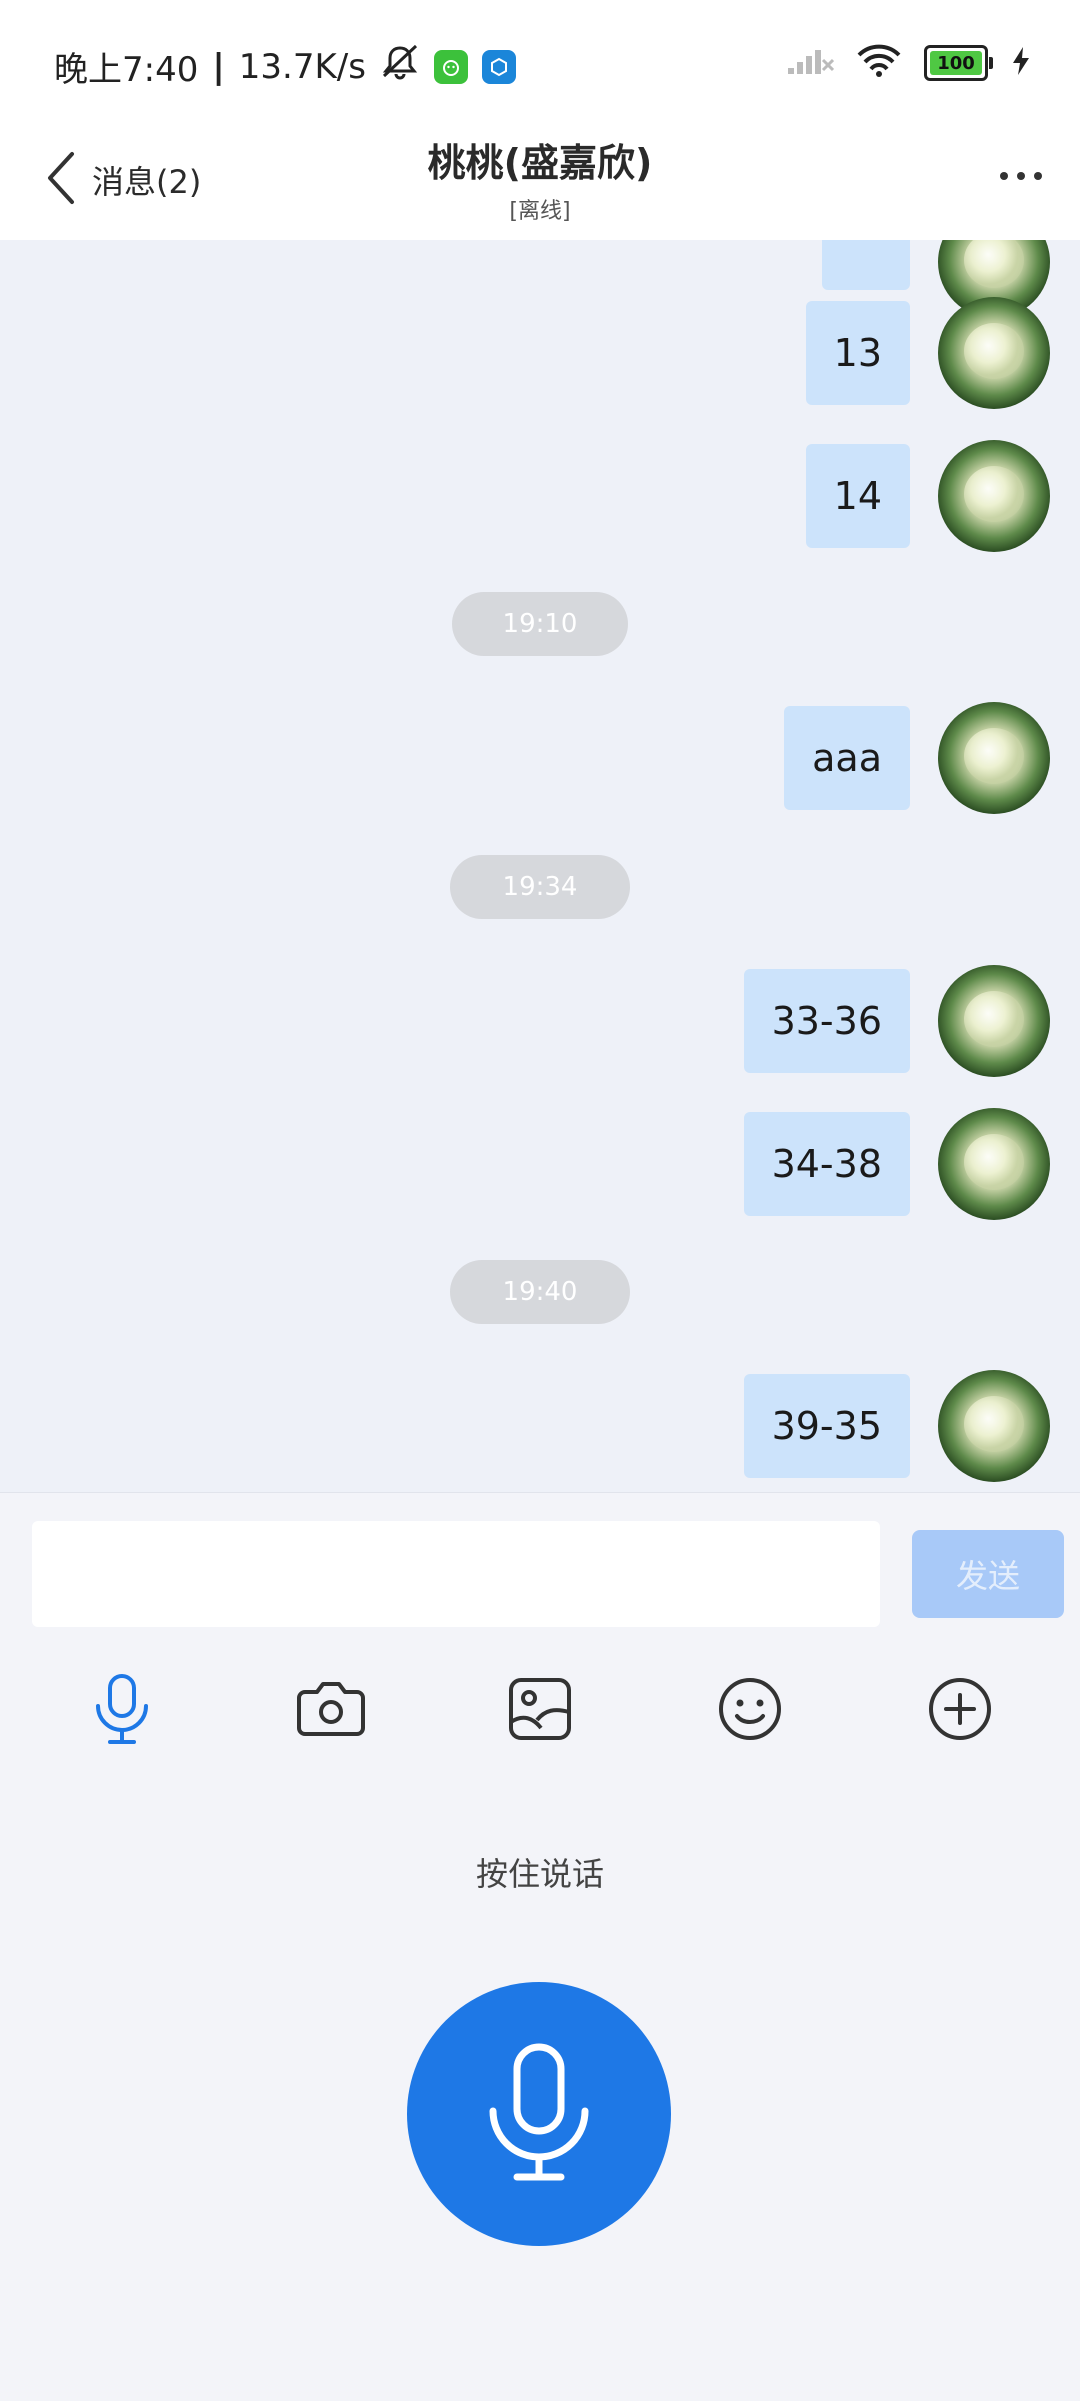 The width and height of the screenshot is (1080, 2401). What do you see at coordinates (847, 758) in the screenshot?
I see `message-bubble: aaa` at bounding box center [847, 758].